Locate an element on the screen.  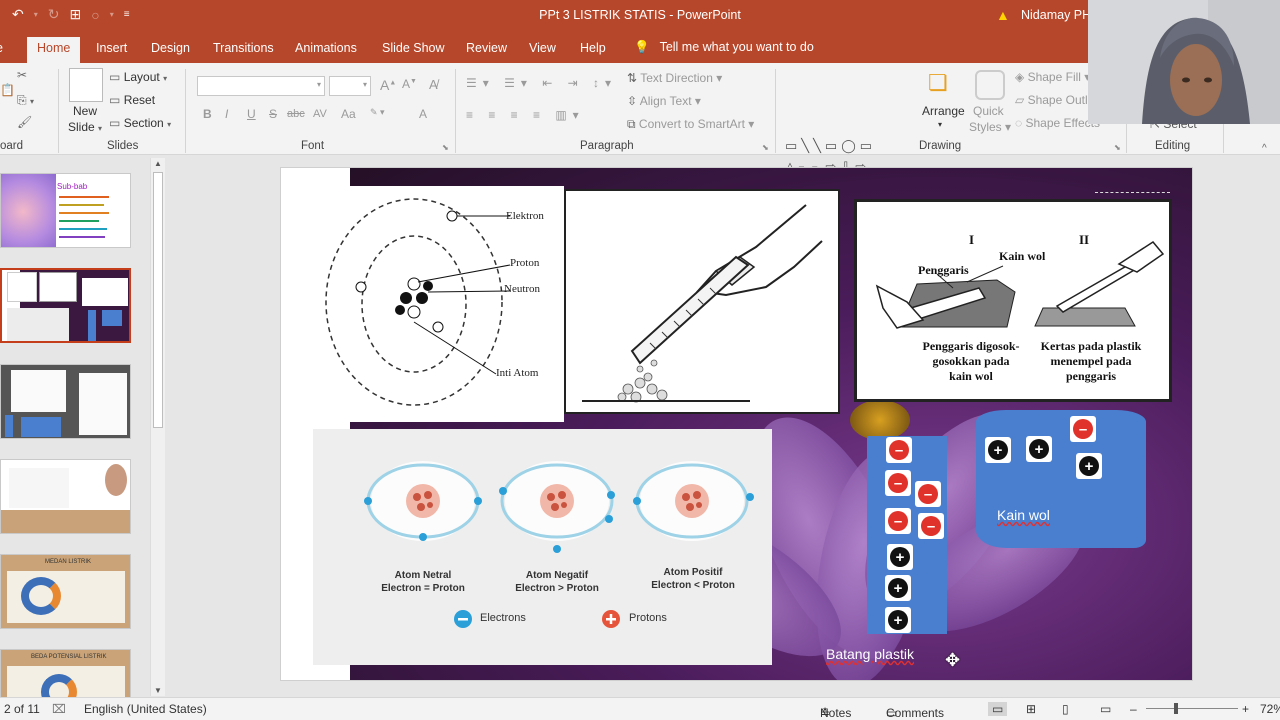
reset-button: ▭ Reset is located at coordinates (132, 100).